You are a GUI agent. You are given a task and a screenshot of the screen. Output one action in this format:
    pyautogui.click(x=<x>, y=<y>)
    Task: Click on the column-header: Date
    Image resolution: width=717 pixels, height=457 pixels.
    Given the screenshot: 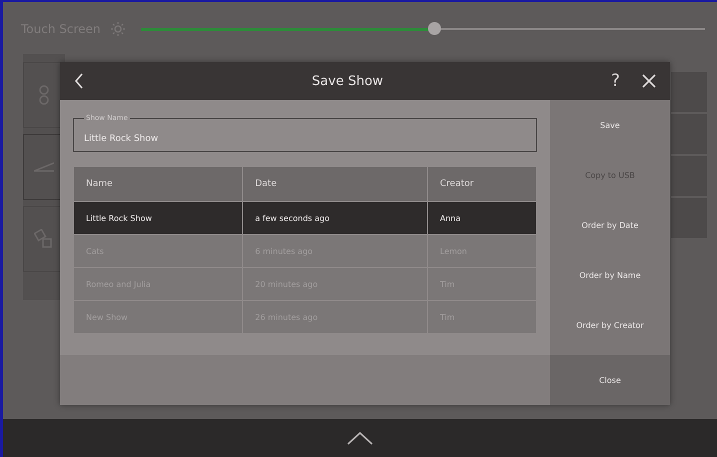 What is the action you would take?
    pyautogui.click(x=335, y=184)
    